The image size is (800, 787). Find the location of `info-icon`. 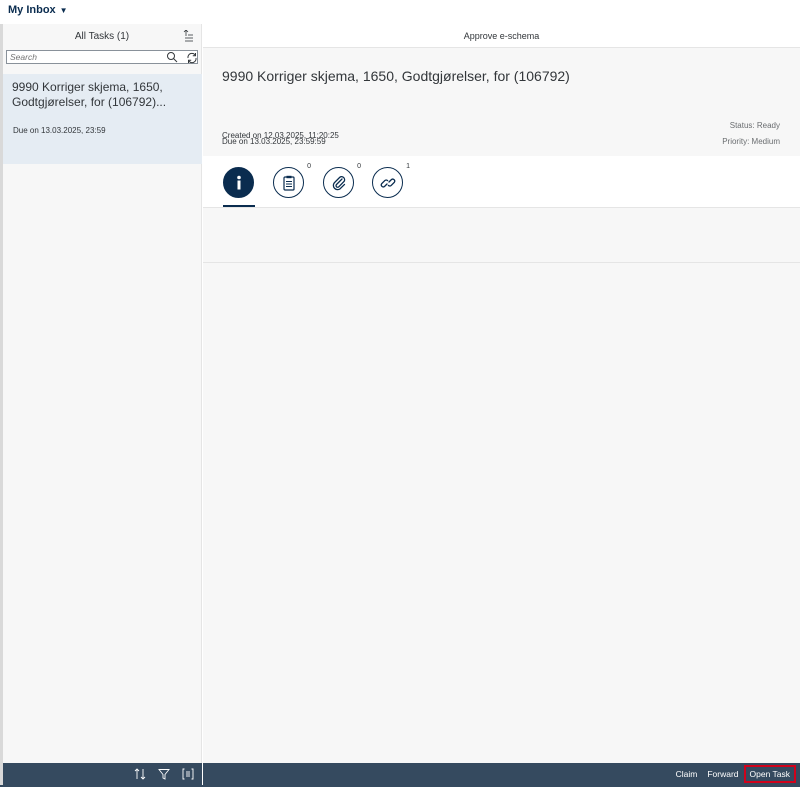

info-icon is located at coordinates (238, 182).